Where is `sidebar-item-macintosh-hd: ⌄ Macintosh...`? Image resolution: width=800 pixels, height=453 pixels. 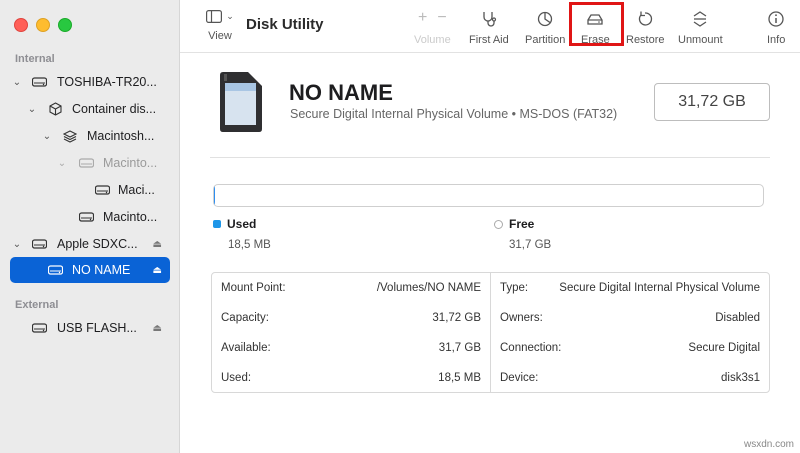
sidebar-item-macintosh-hd: ⌄ Macintosh... is located at coordinates (90, 136).